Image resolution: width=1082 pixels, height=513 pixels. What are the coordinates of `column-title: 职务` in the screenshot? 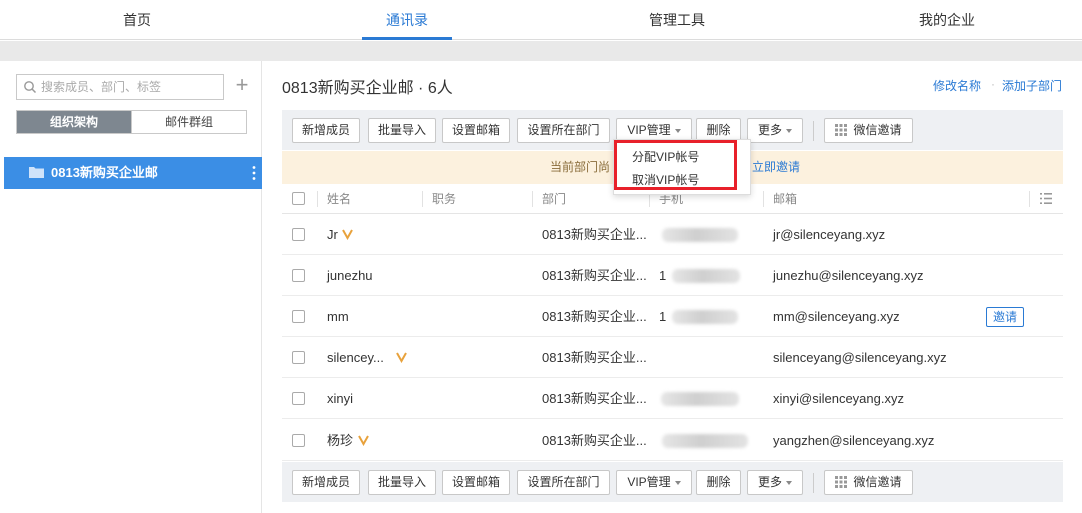 It's located at (444, 199).